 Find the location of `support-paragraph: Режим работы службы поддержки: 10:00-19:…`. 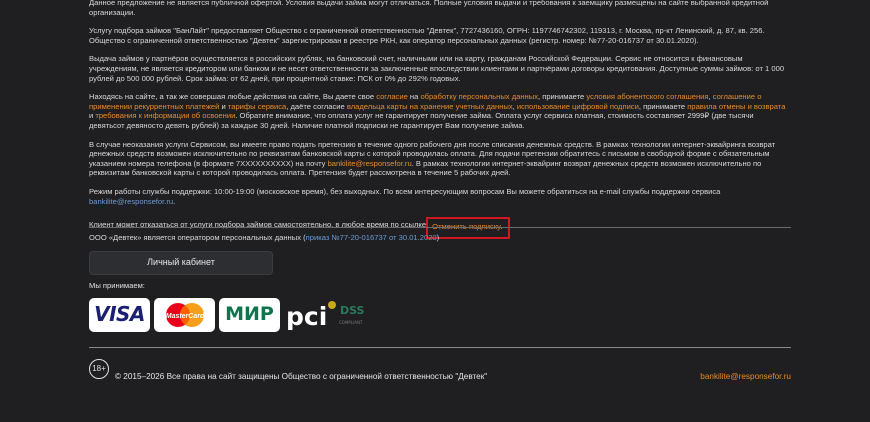

support-paragraph: Режим работы службы поддержки: 10:00-19:… is located at coordinates (405, 196).